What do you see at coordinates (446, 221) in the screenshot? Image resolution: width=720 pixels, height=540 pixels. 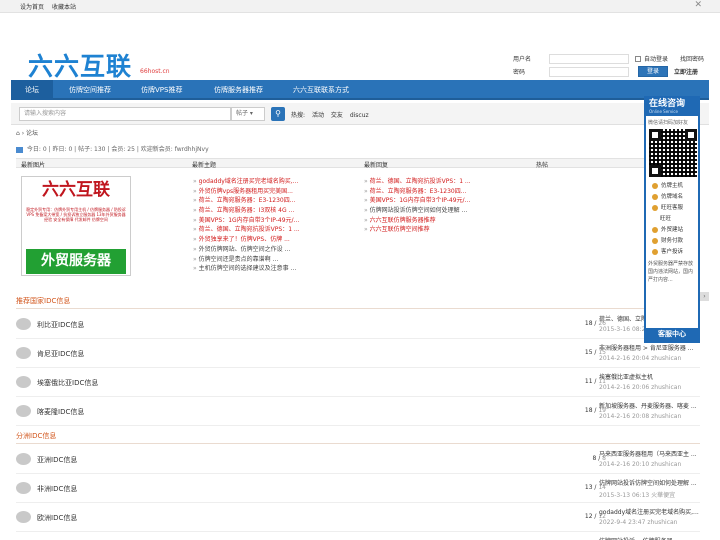 I see `list-item: » 六六互联仿牌服务器推荐` at bounding box center [446, 221].